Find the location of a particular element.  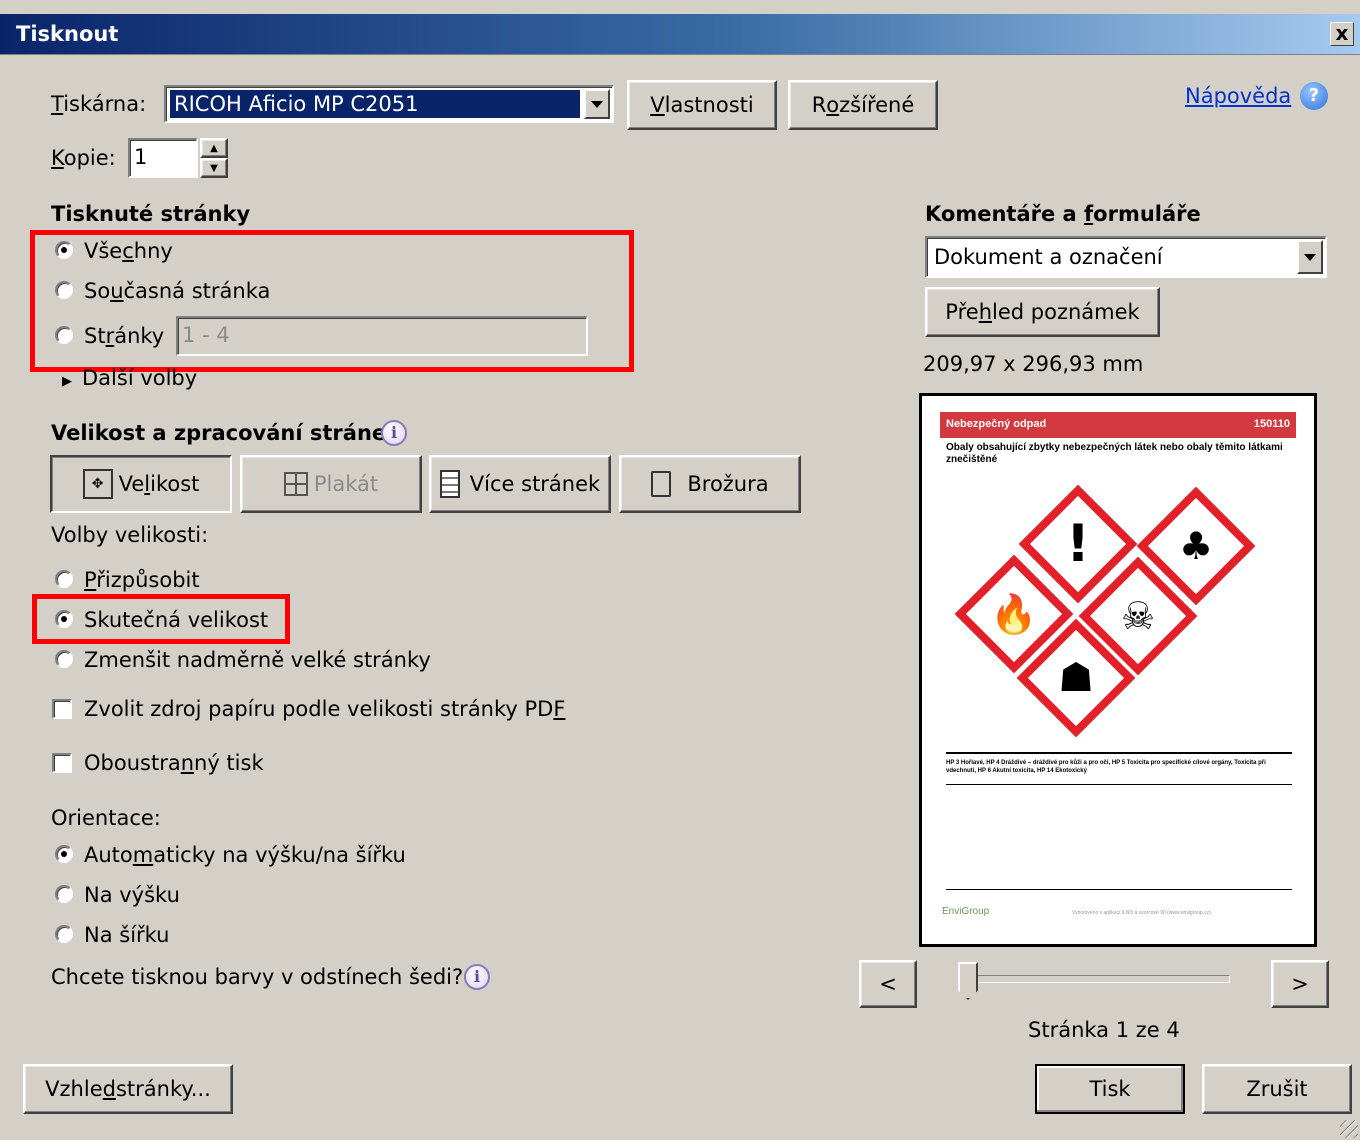

tab-booklet: Brožura is located at coordinates (710, 484).